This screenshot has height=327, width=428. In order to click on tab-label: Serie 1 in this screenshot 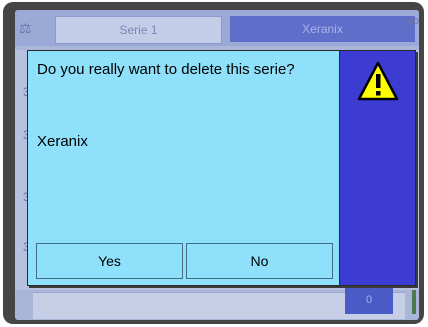, I will do `click(138, 30)`.